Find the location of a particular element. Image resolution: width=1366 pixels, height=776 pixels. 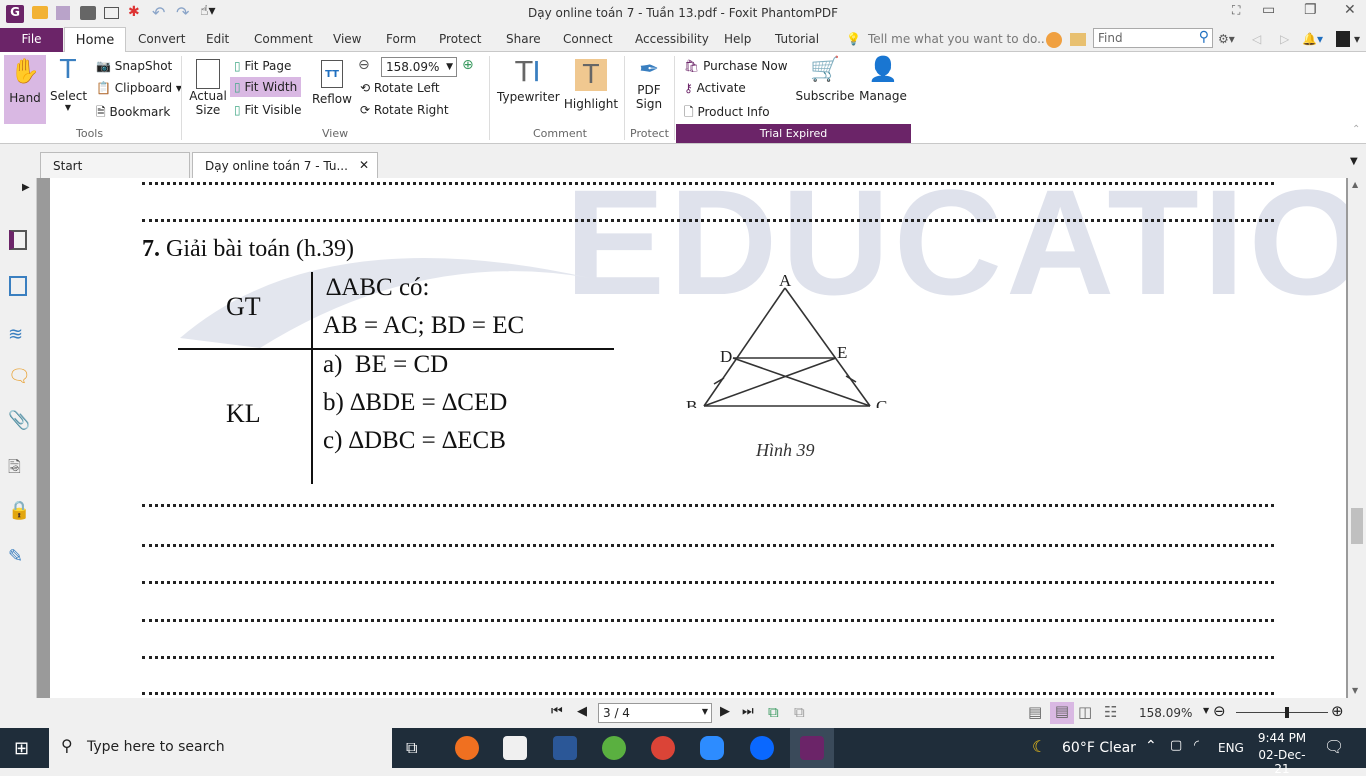

fullscreen-icon: ⛶ is located at coordinates (1236, 10).